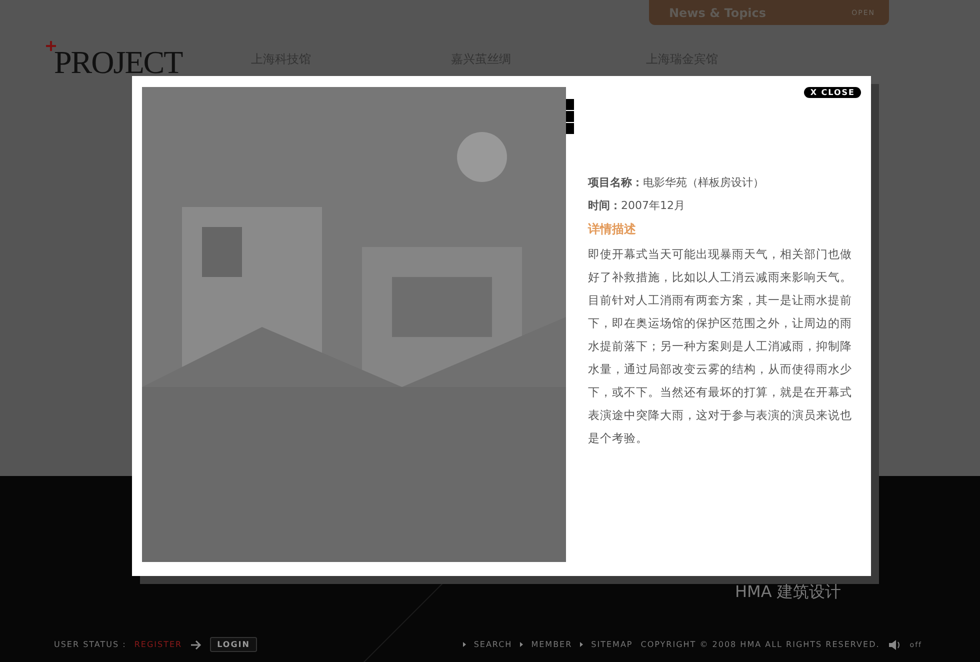 This screenshot has width=980, height=662. Describe the element at coordinates (676, 183) in the screenshot. I see `info-line: 项目名称：电影华苑（样板房设计）` at that location.